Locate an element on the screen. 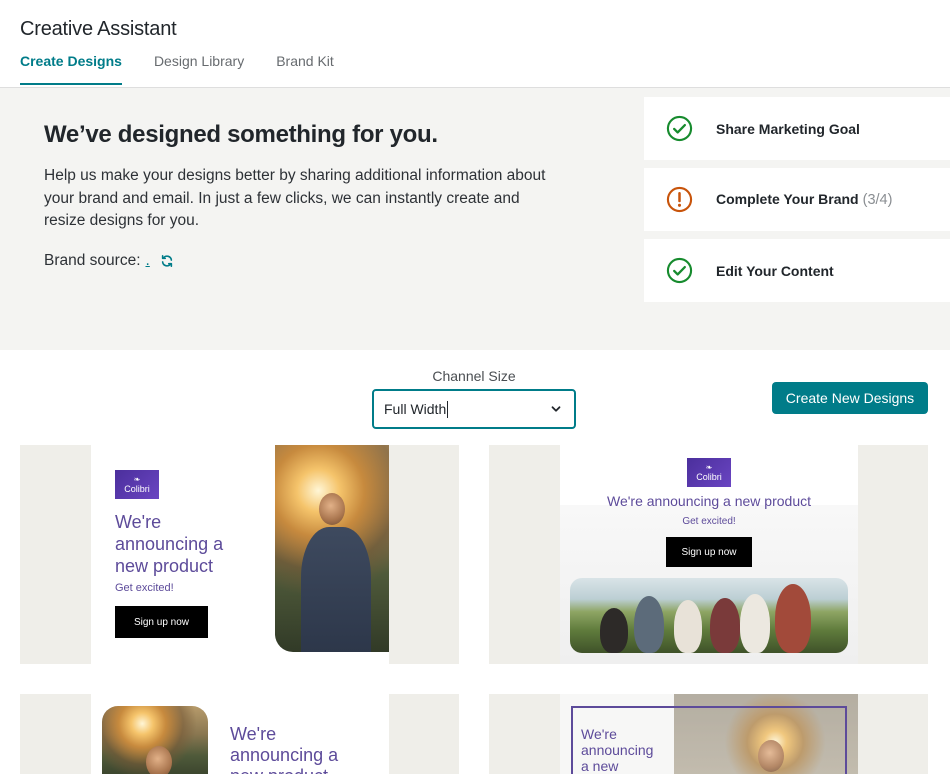  design-headline: We're announcing a new is located at coordinates (617, 750).